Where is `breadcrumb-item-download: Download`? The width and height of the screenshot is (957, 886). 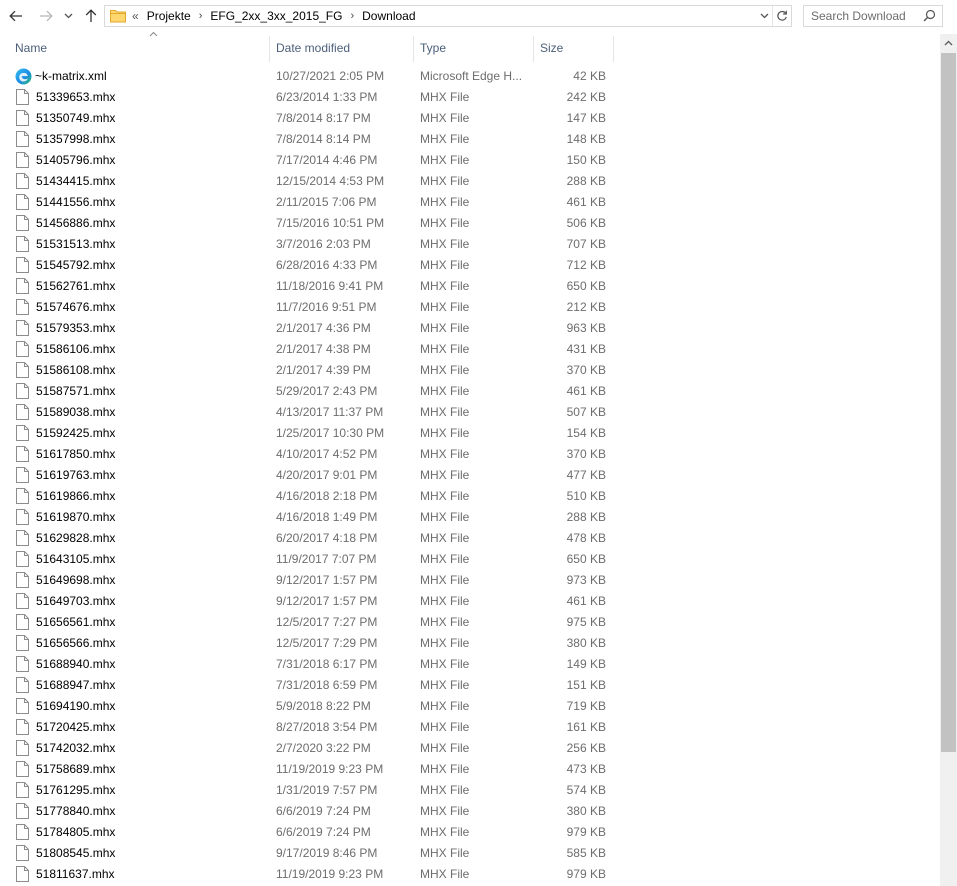 breadcrumb-item-download: Download is located at coordinates (388, 16).